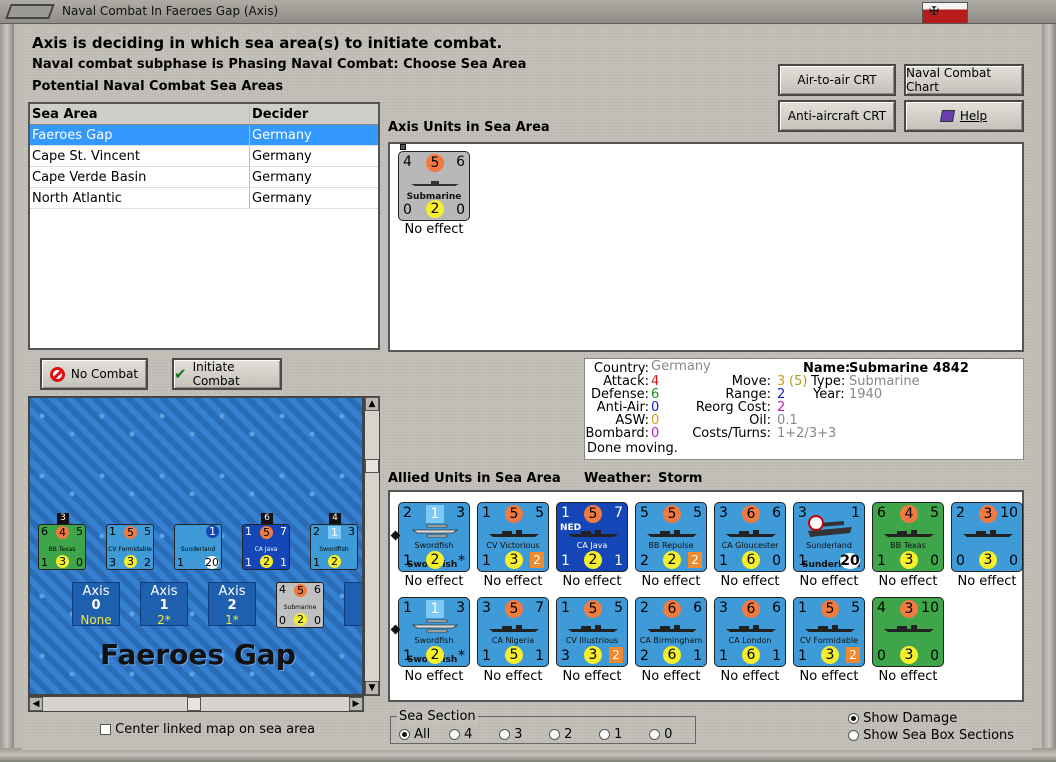 The height and width of the screenshot is (762, 1056). I want to click on sea-box-3: A, so click(353, 604).